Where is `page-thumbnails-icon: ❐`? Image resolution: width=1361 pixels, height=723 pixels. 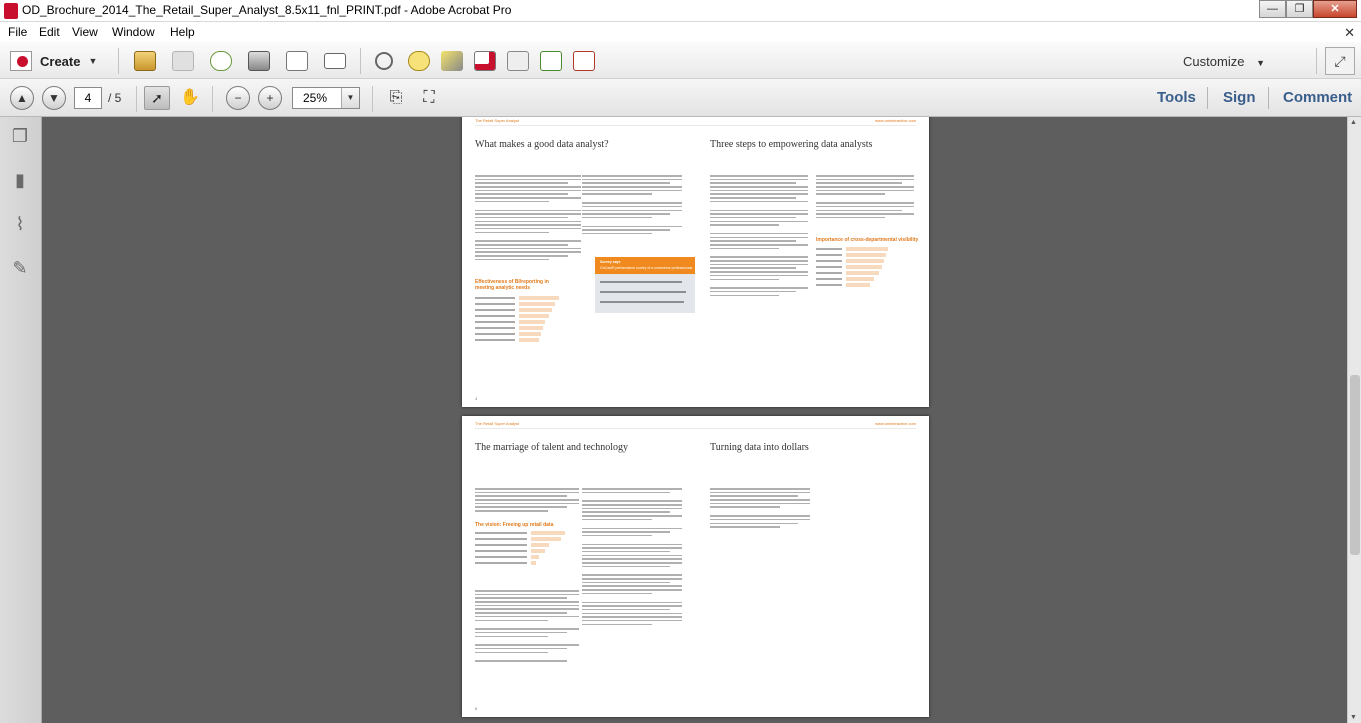
page-thumbnails-icon: ❐ is located at coordinates (20, 136).